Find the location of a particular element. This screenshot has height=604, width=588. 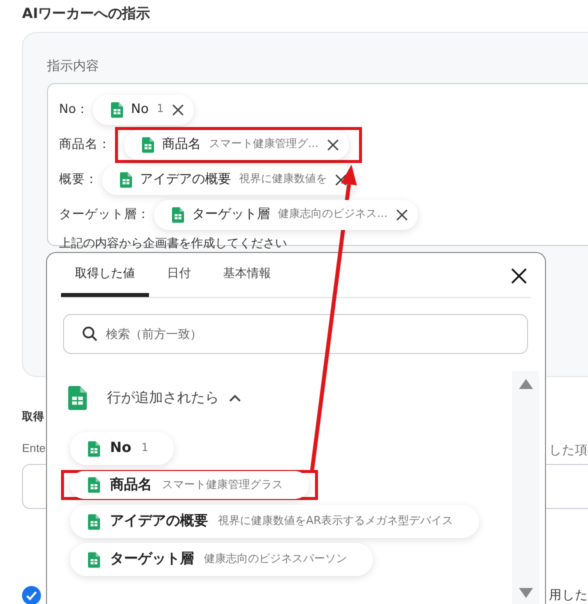

line-label: No： is located at coordinates (74, 109).